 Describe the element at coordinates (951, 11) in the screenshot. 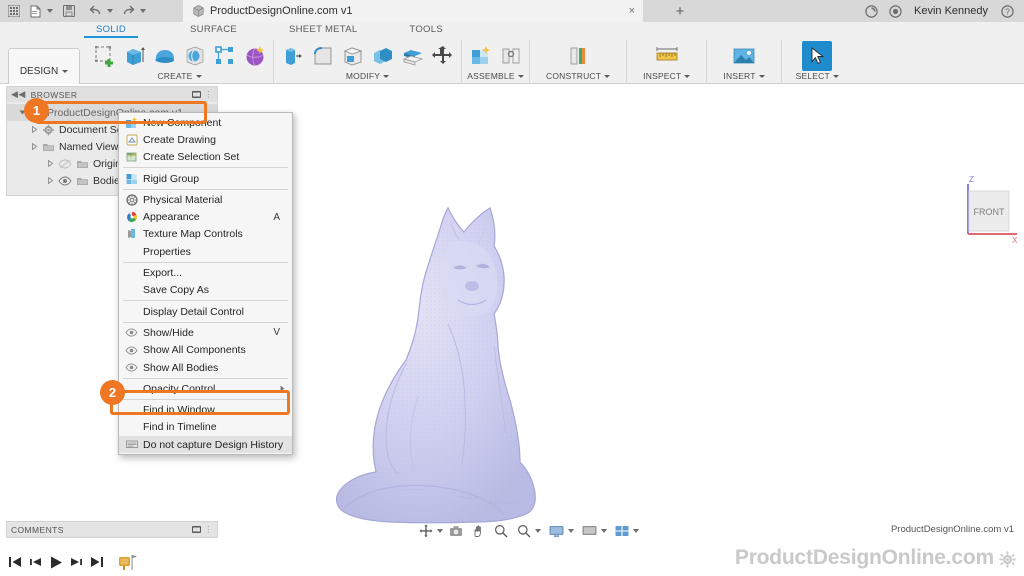

I see `user-name-label: Kevin Kennedy` at that location.